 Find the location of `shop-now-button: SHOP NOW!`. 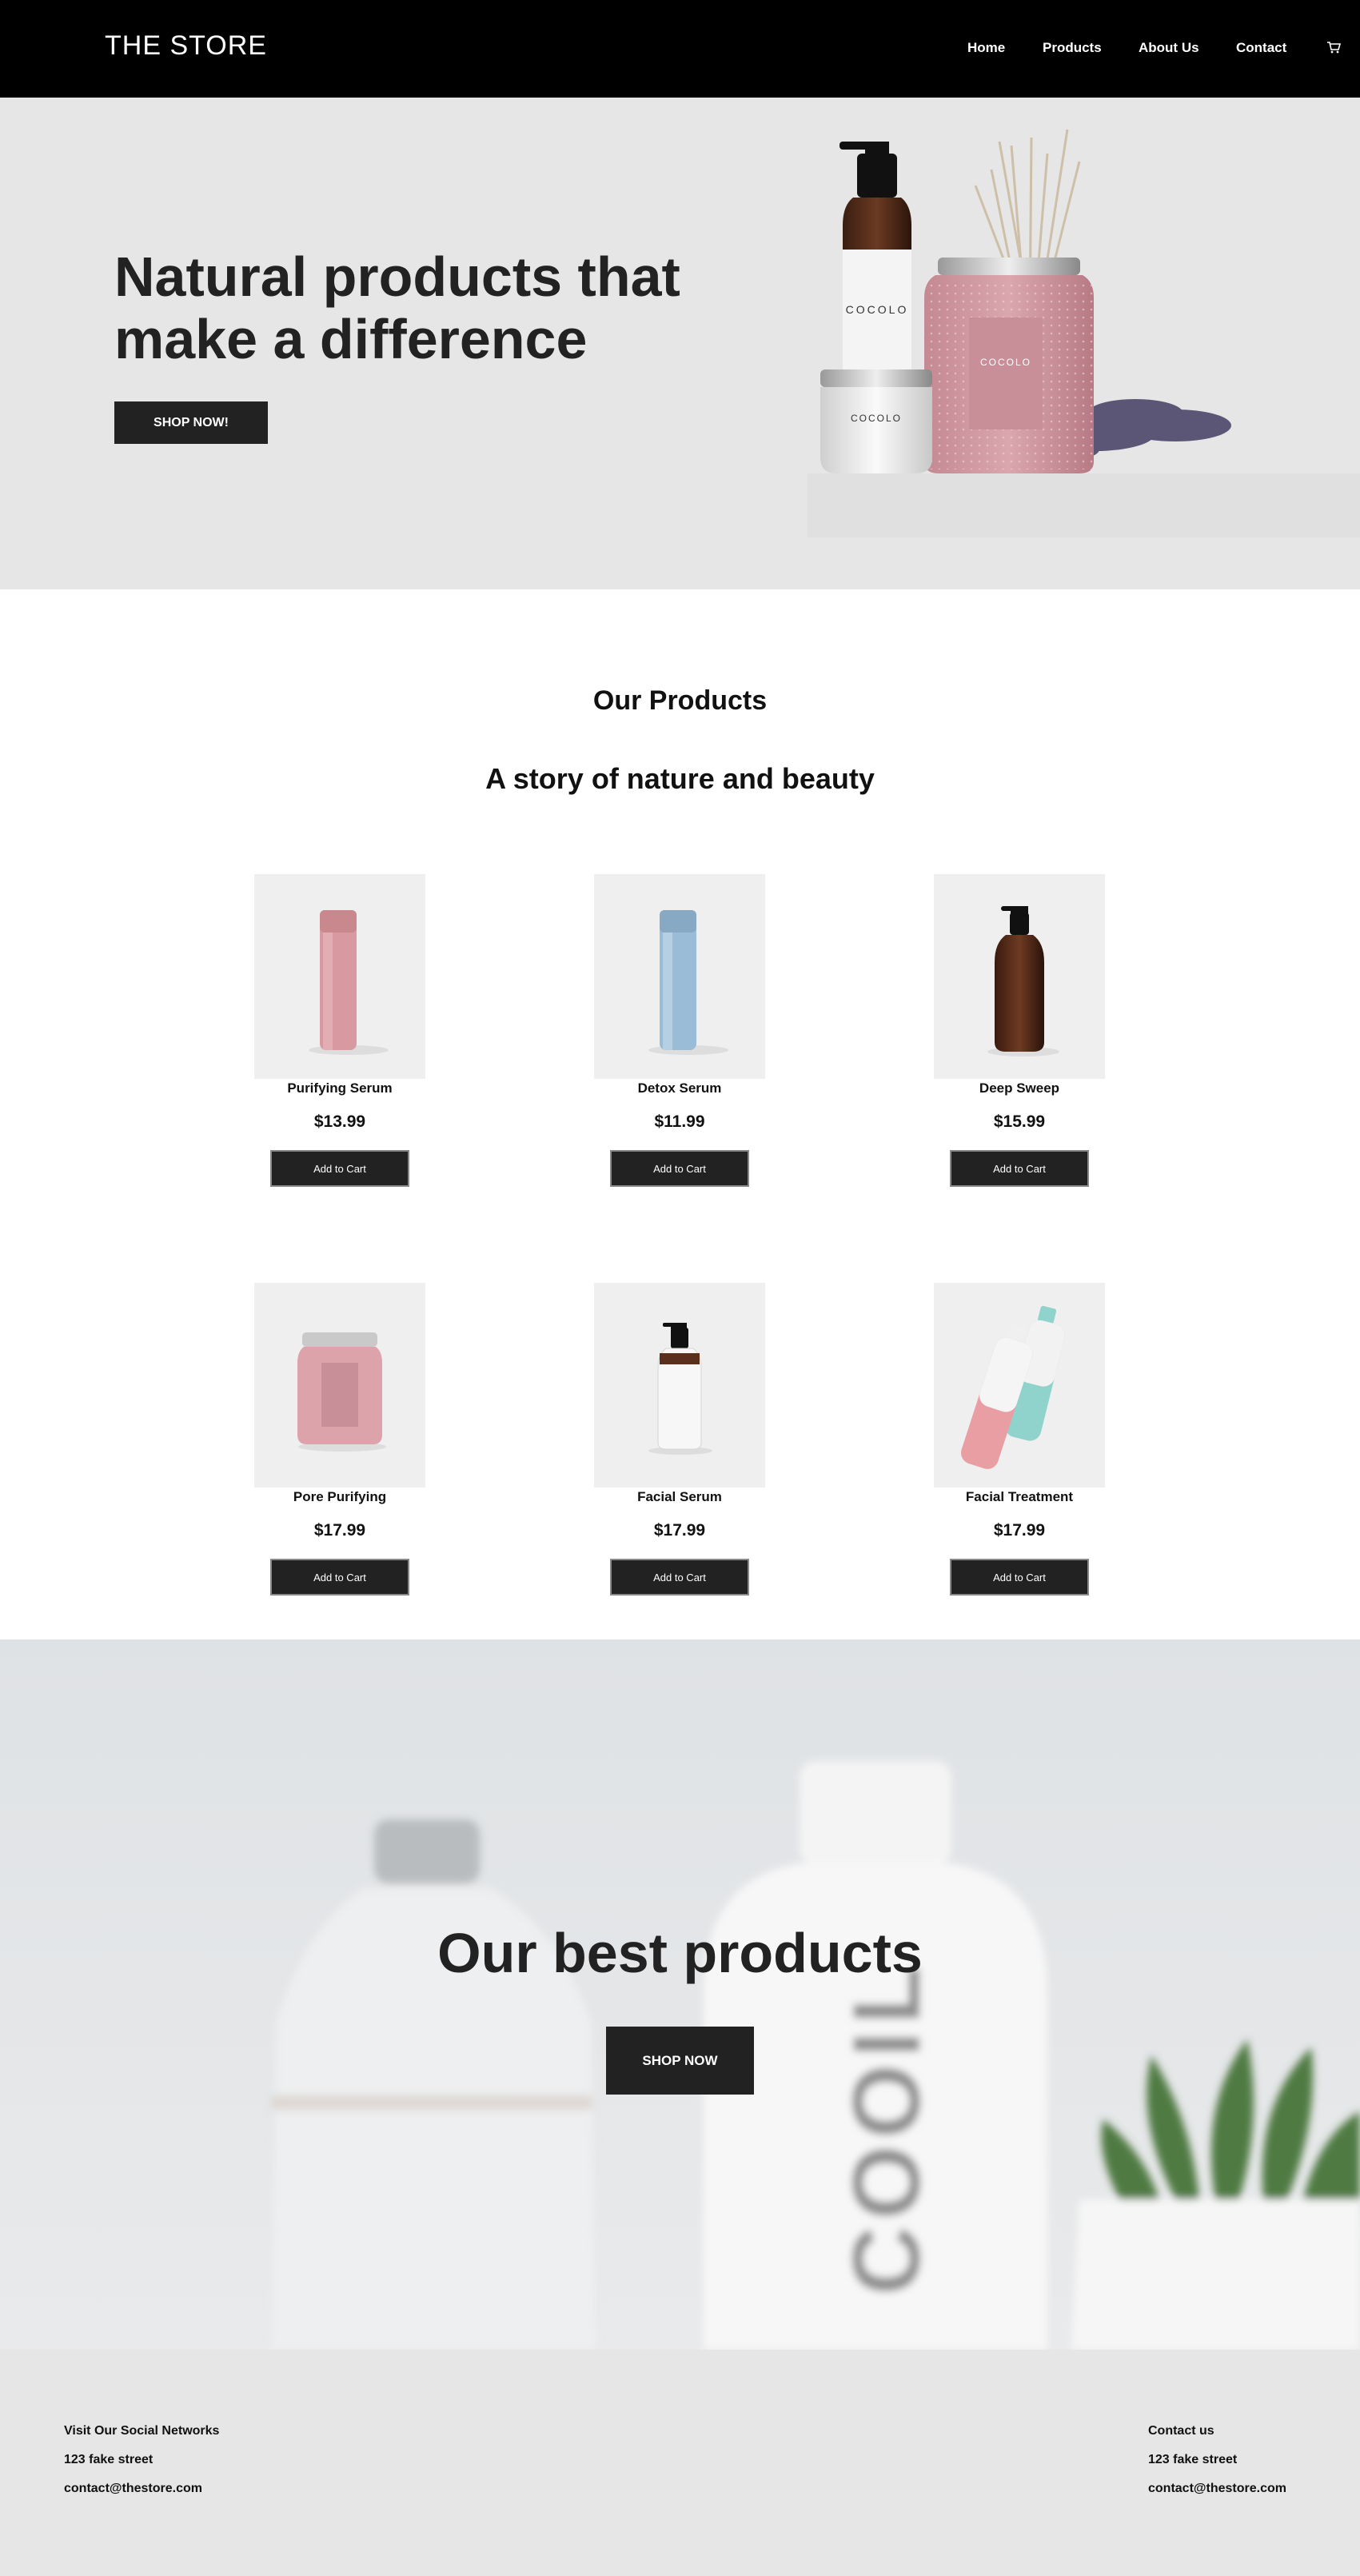

shop-now-button: SHOP NOW! is located at coordinates (191, 422).